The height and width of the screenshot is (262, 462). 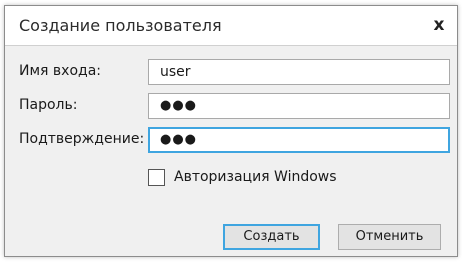 What do you see at coordinates (255, 177) in the screenshot?
I see `windows-auth-label: Авторизация Windows` at bounding box center [255, 177].